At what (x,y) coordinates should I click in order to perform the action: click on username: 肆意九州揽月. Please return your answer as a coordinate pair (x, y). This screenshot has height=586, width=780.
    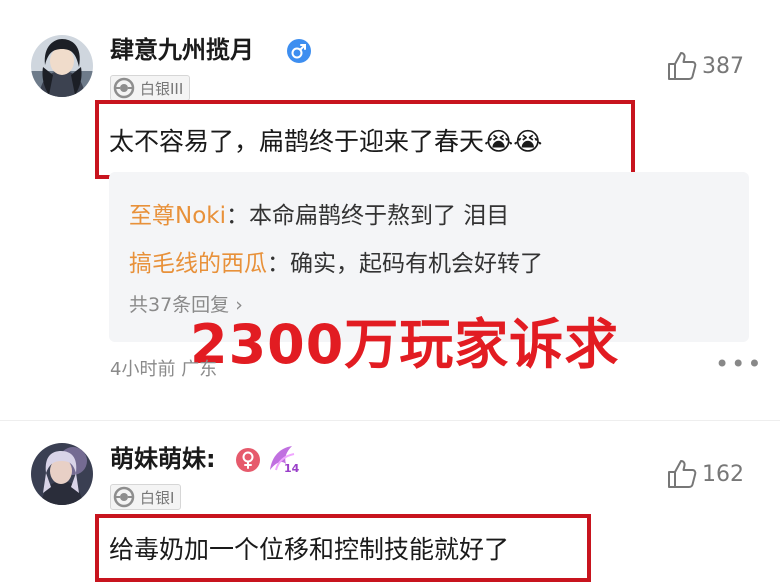
    Looking at the image, I should click on (182, 50).